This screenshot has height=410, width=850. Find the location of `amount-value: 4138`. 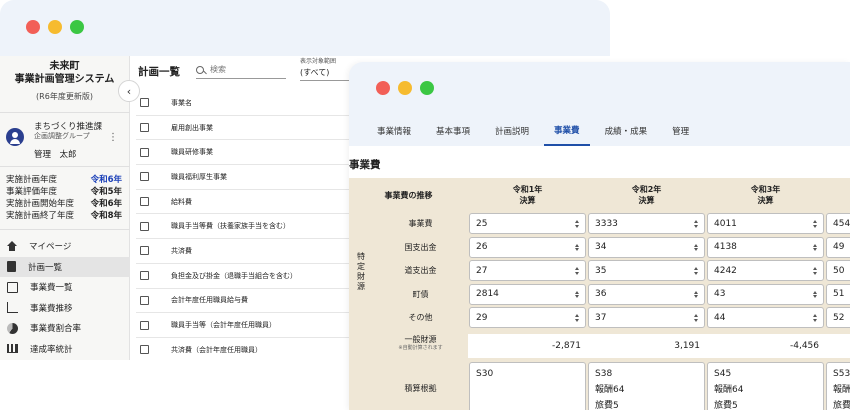

amount-value: 4138 is located at coordinates (725, 247).